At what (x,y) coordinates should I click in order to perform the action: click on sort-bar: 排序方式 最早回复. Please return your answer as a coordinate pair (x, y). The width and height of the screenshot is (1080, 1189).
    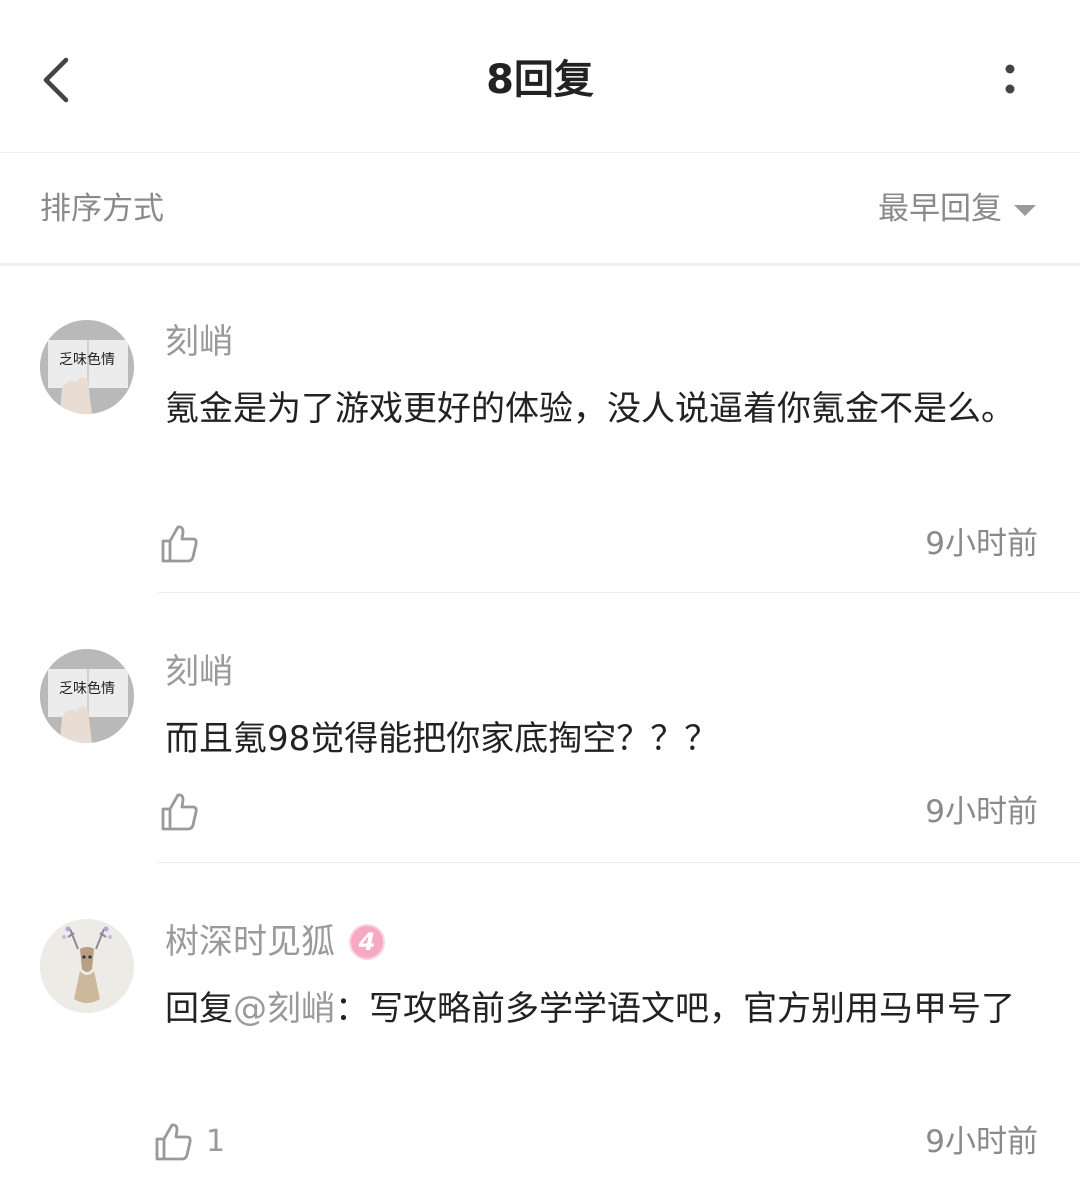
    Looking at the image, I should click on (540, 208).